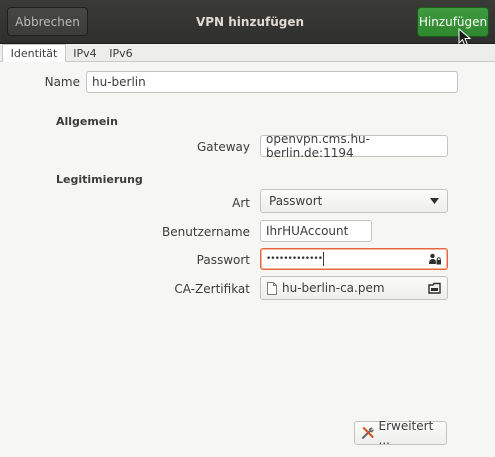 Image resolution: width=495 pixels, height=457 pixels. What do you see at coordinates (453, 22) in the screenshot?
I see `add-button: Hinzufügen` at bounding box center [453, 22].